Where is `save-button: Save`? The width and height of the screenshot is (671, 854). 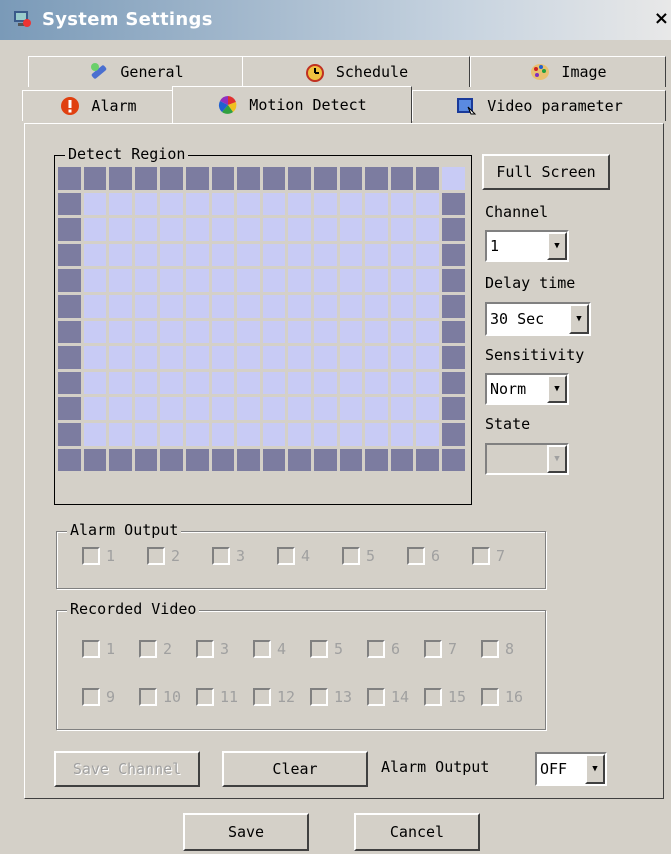
save-button: Save is located at coordinates (246, 832).